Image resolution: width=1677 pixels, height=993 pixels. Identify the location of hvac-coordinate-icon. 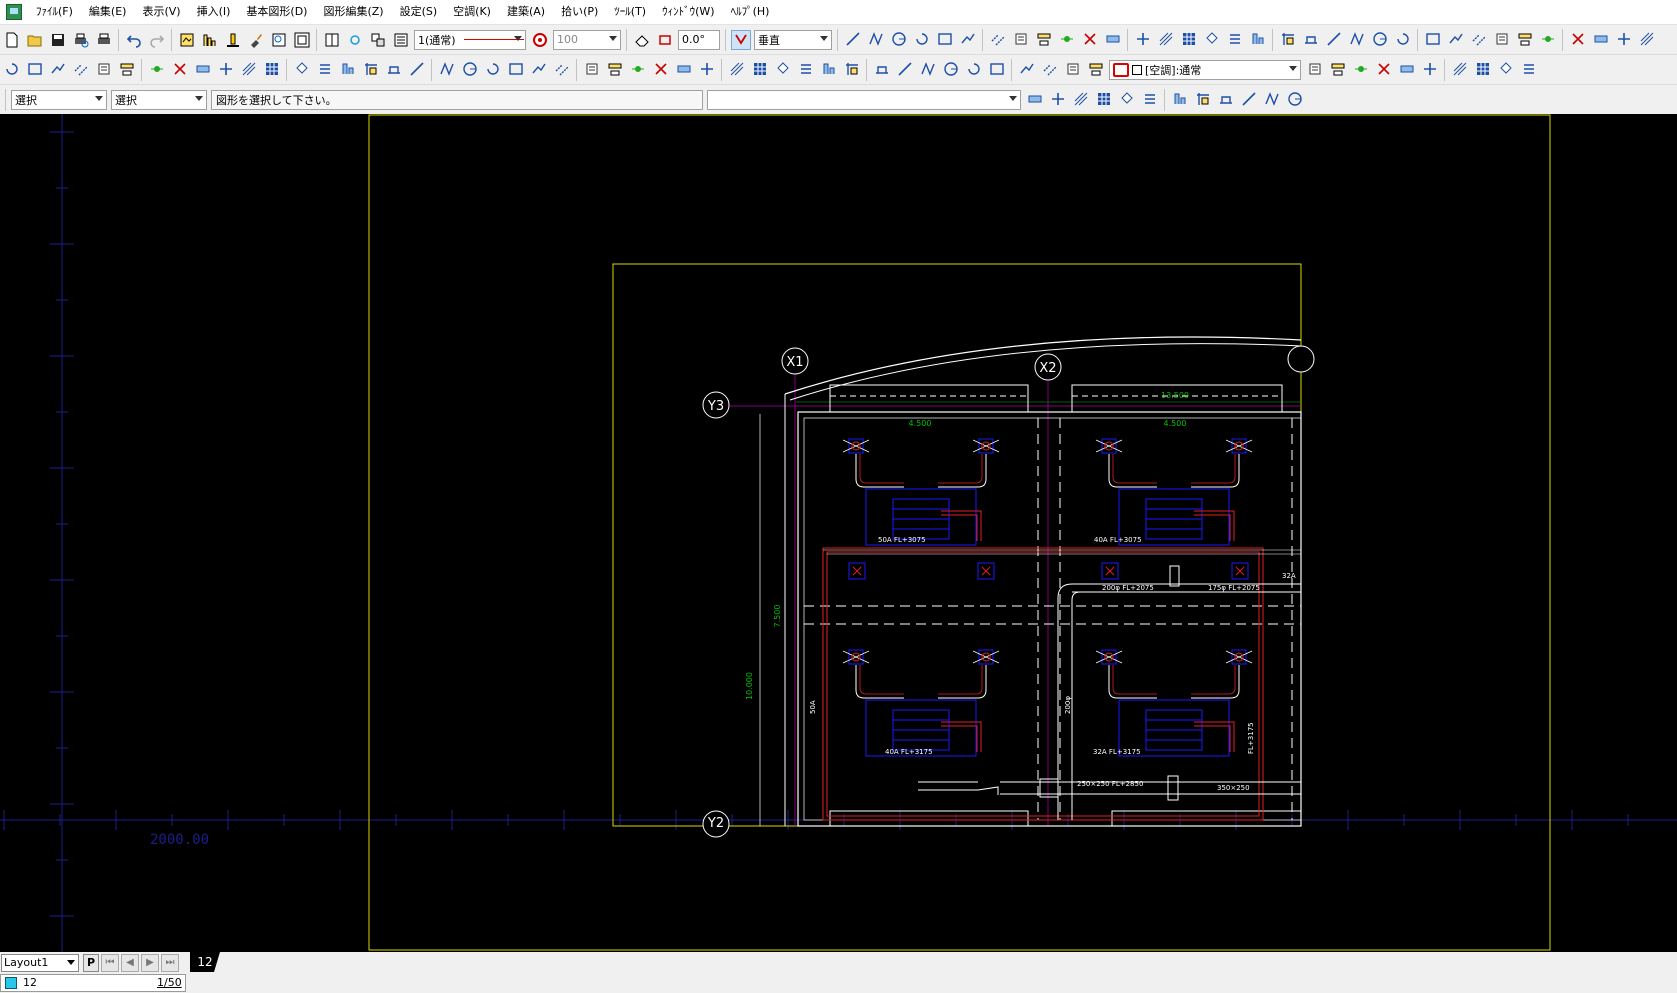
(852, 69).